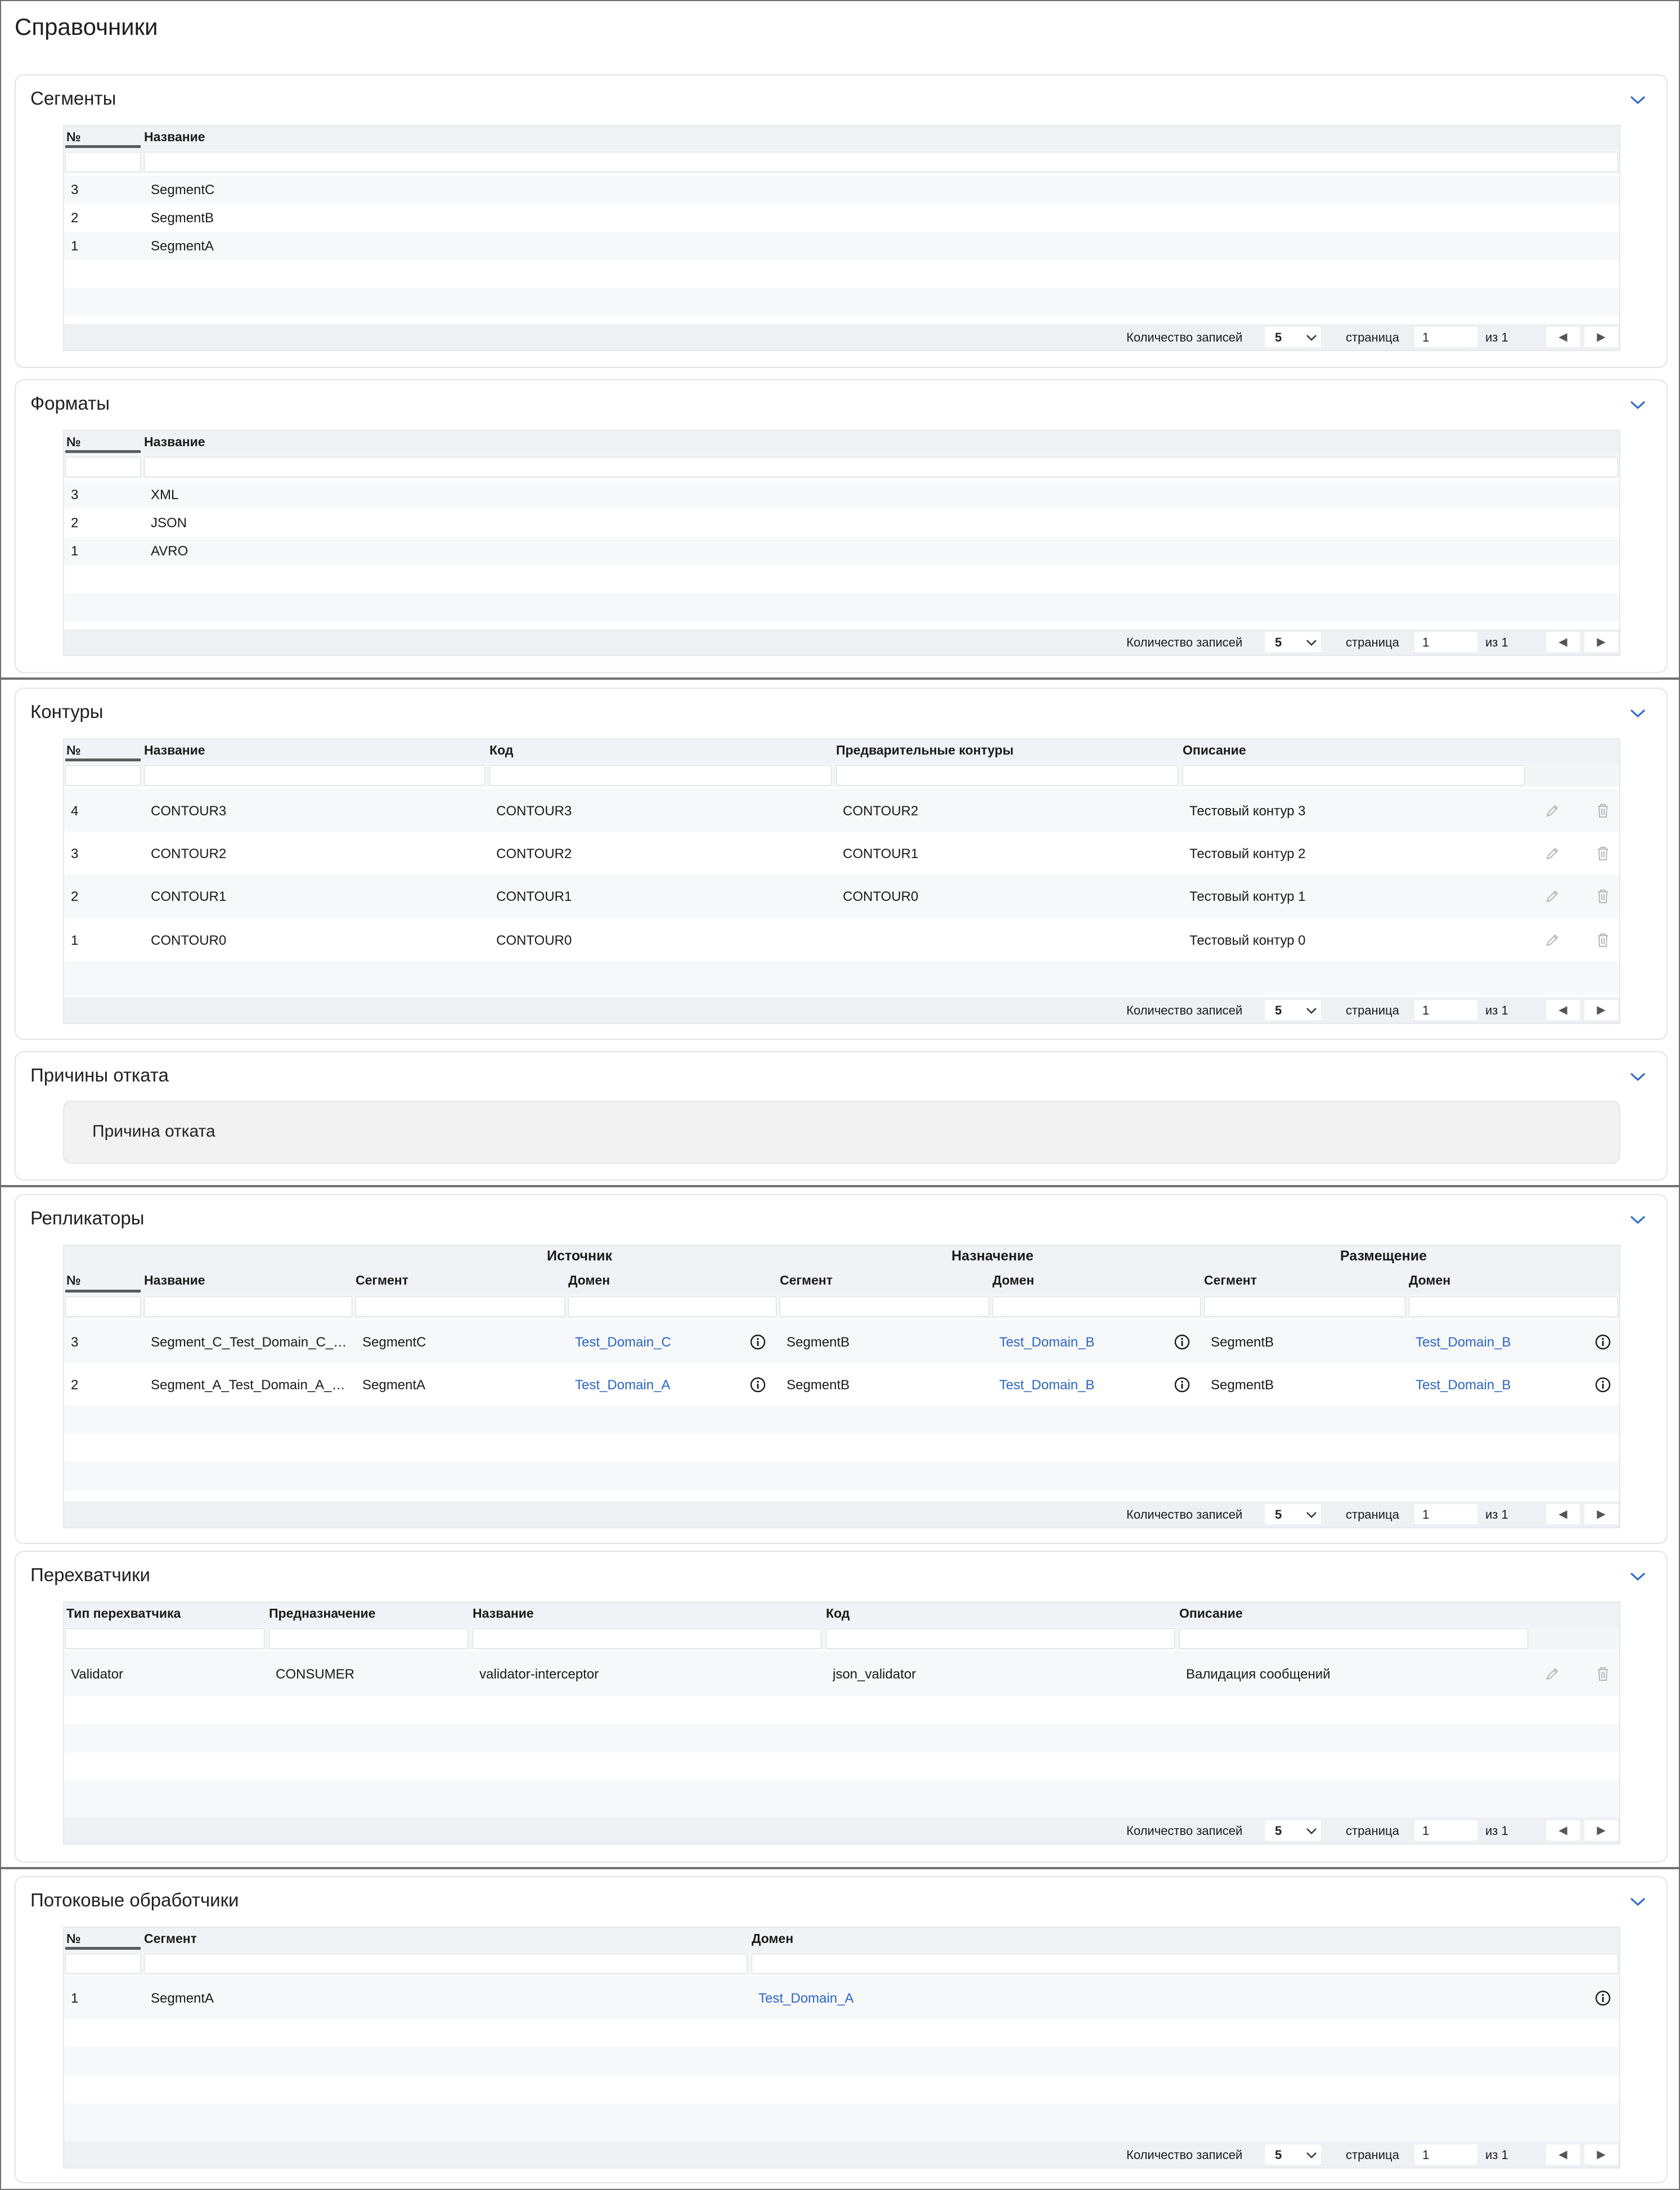 The height and width of the screenshot is (2190, 1680). What do you see at coordinates (841, 495) in the screenshot?
I see `table-row: 3 XML` at bounding box center [841, 495].